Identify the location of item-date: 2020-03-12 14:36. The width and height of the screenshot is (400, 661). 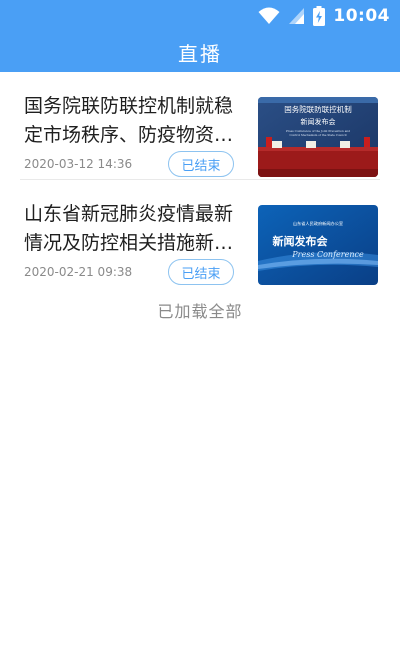
(78, 164).